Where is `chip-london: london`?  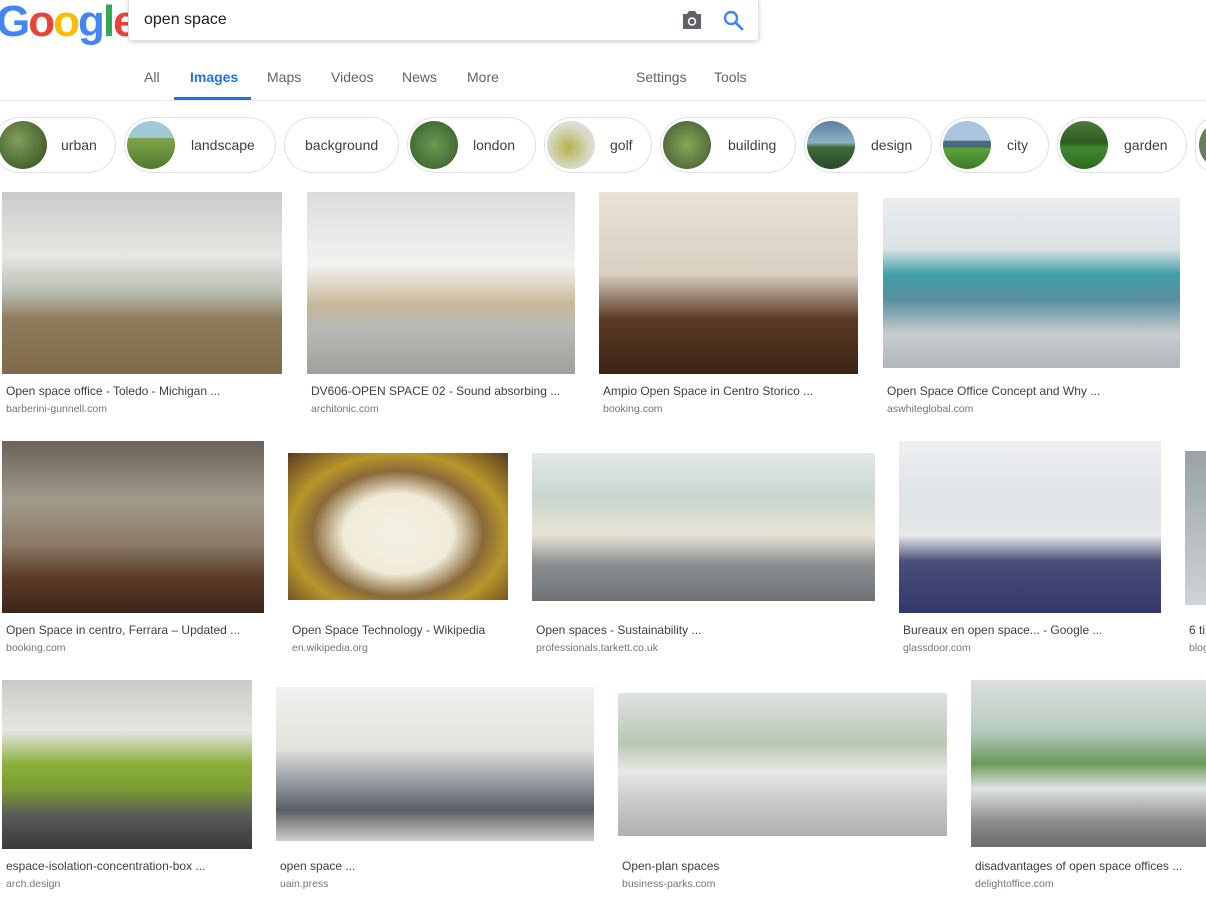 chip-london: london is located at coordinates (471, 145).